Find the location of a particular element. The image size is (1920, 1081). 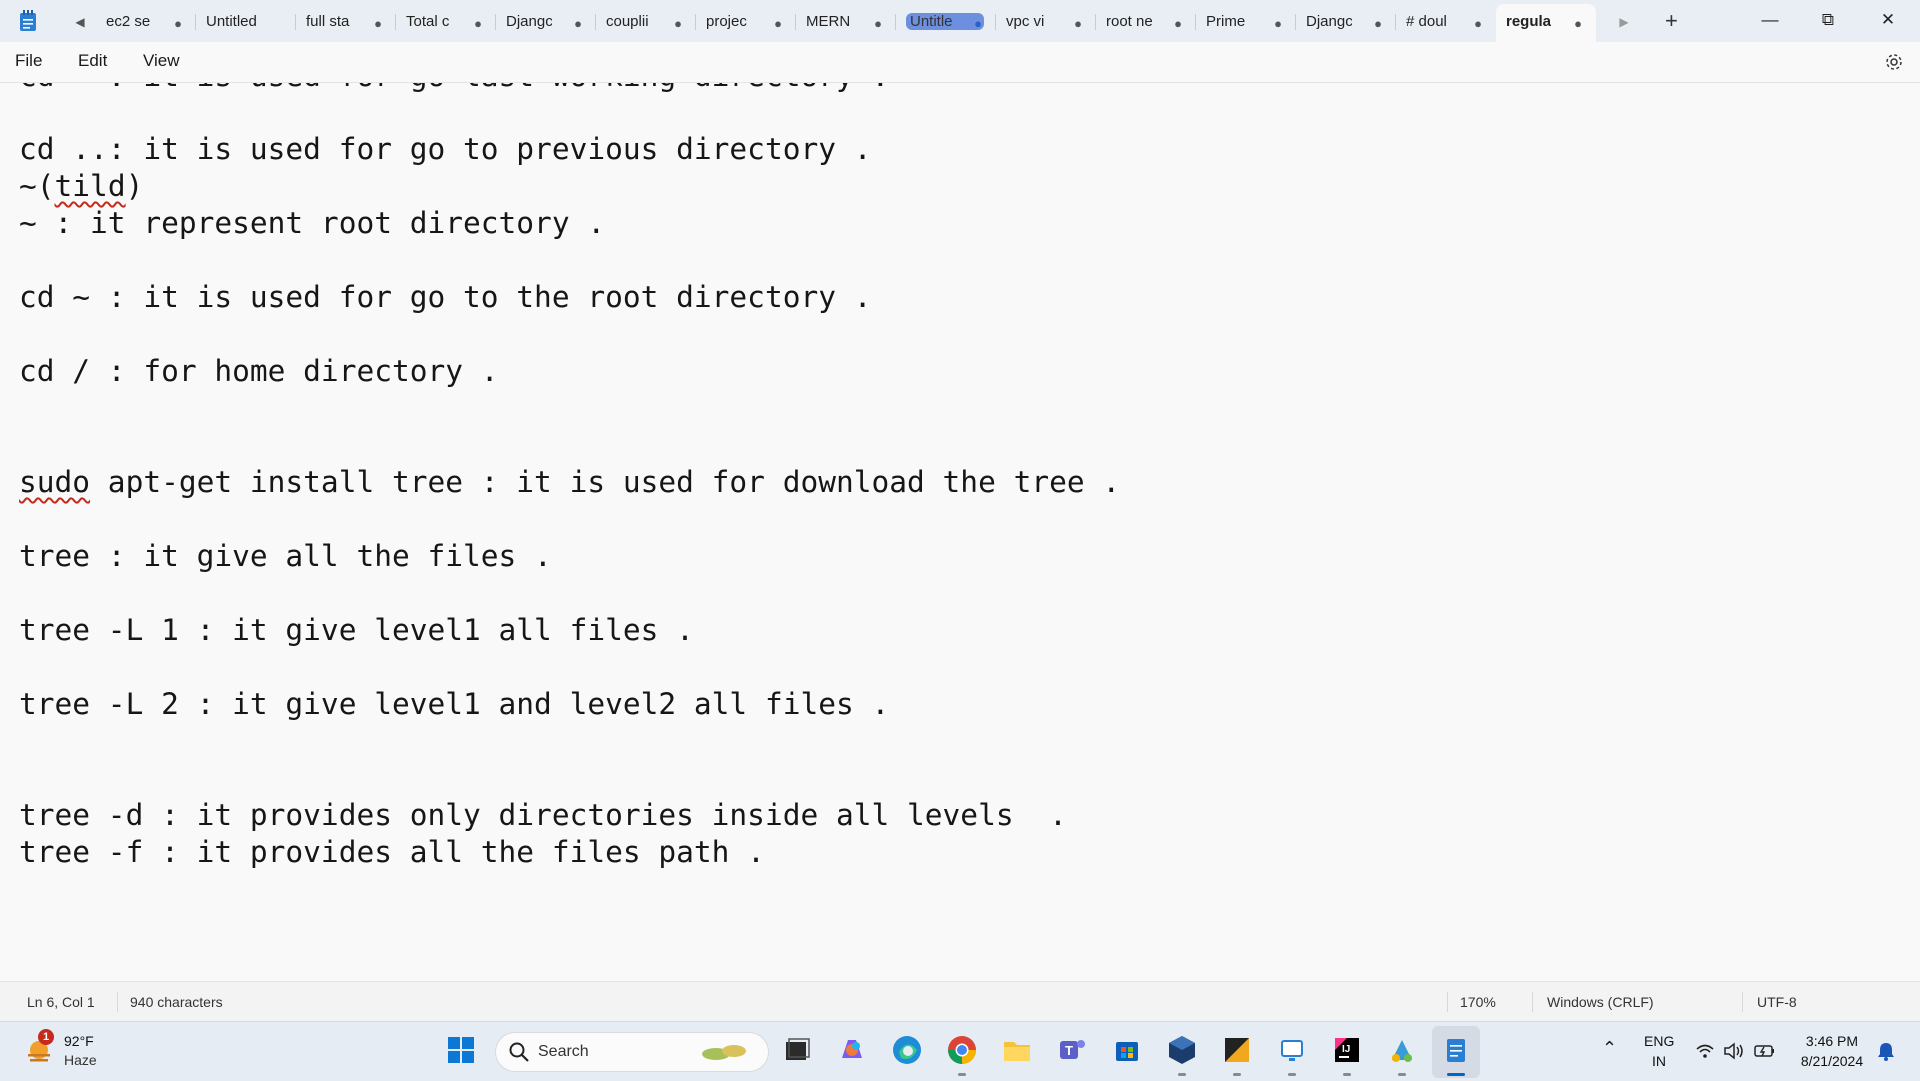

intellij-idea-icon: IJ is located at coordinates (1347, 1050).